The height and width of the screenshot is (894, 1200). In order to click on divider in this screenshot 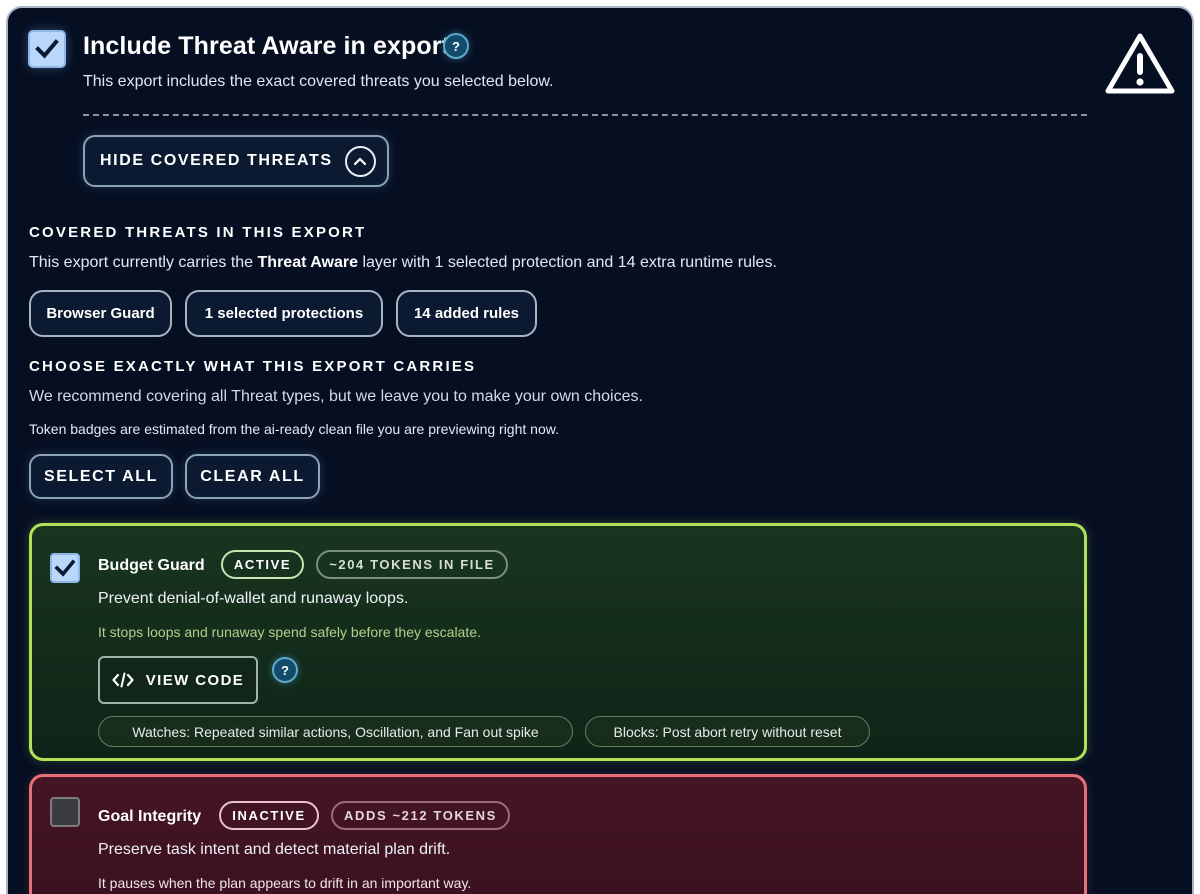, I will do `click(585, 115)`.